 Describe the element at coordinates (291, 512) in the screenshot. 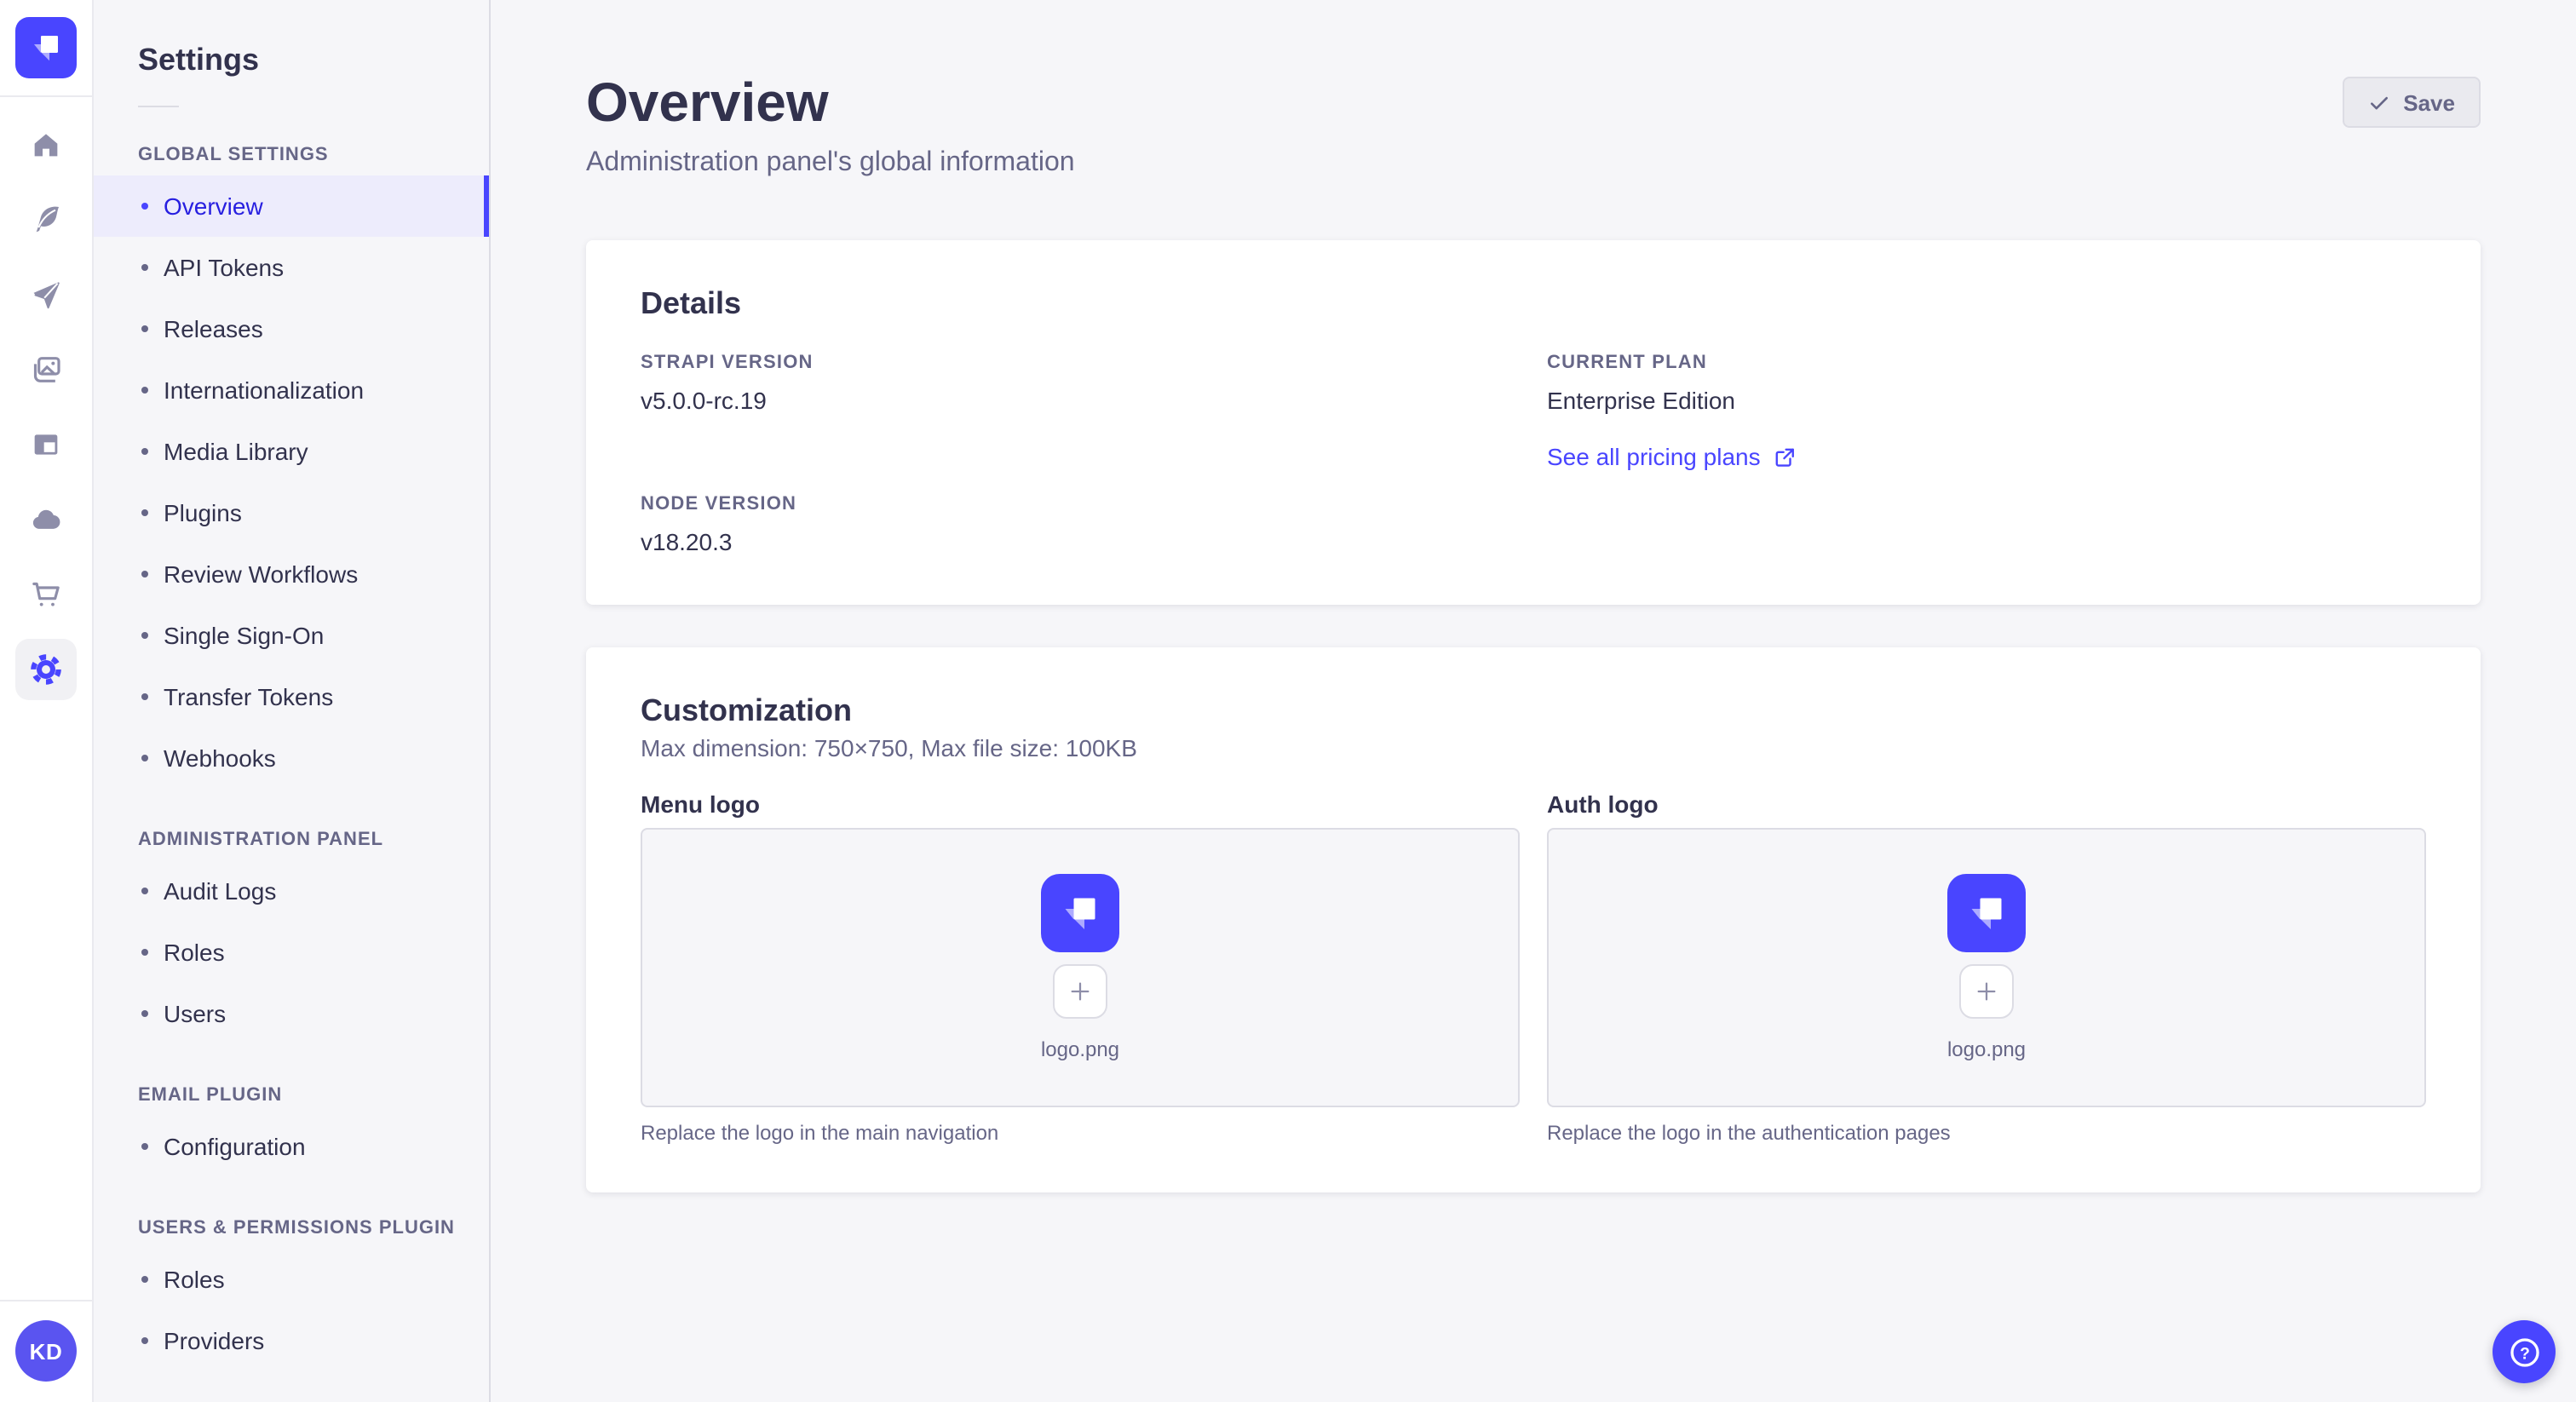

I see `sidebar-item-plugins: Plugins` at that location.